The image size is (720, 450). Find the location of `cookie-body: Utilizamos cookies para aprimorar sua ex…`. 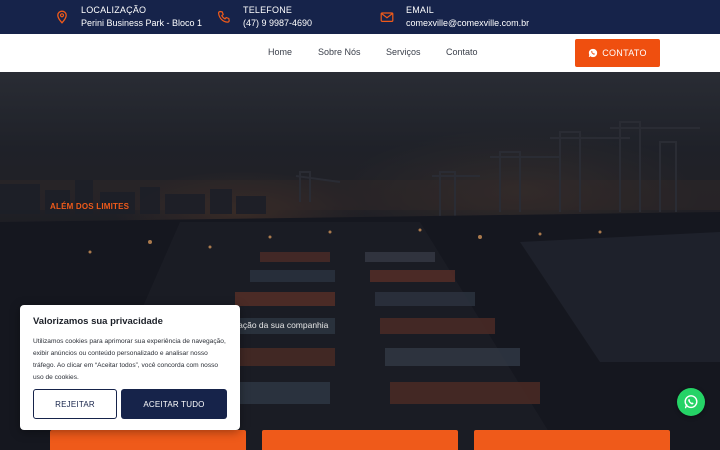

cookie-body: Utilizamos cookies para aprimorar sua ex… is located at coordinates (129, 359).